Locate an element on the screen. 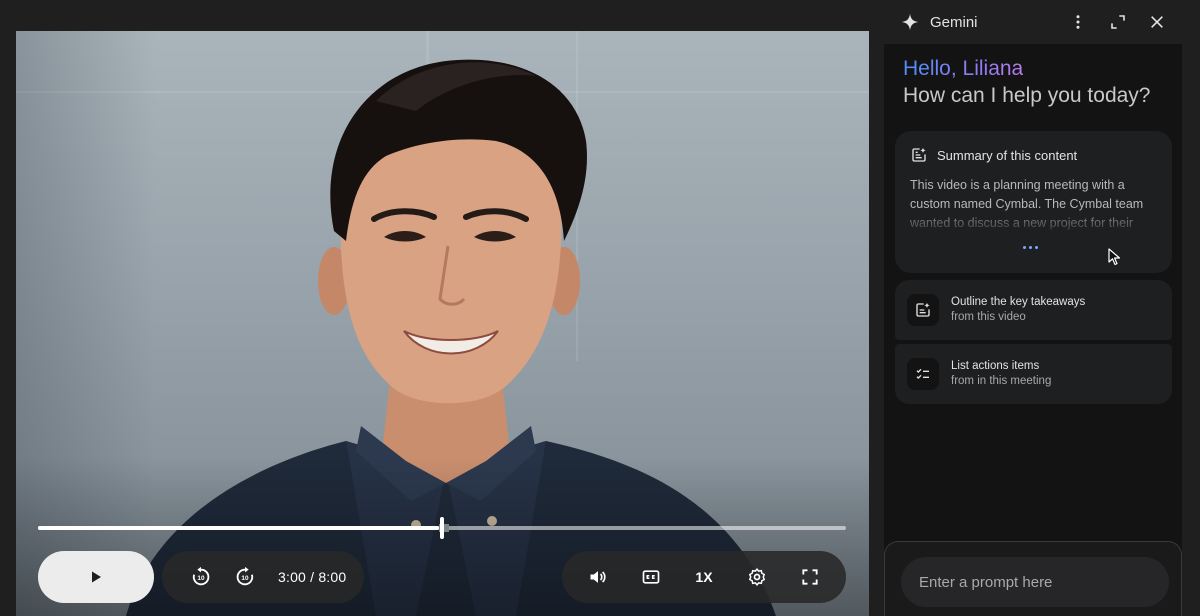 Image resolution: width=1200 pixels, height=616 pixels. seek-controls: 10 10 3:00 / 8:00 is located at coordinates (263, 577).